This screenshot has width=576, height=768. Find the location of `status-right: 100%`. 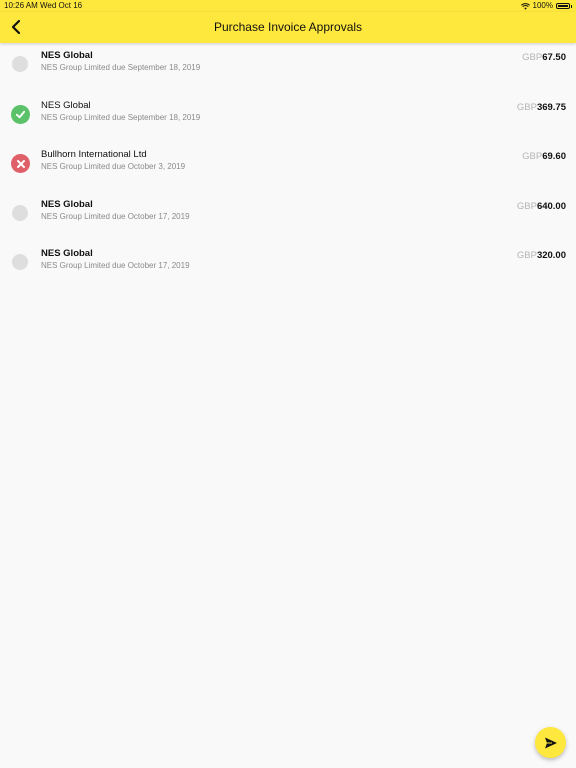

status-right: 100% is located at coordinates (546, 6).